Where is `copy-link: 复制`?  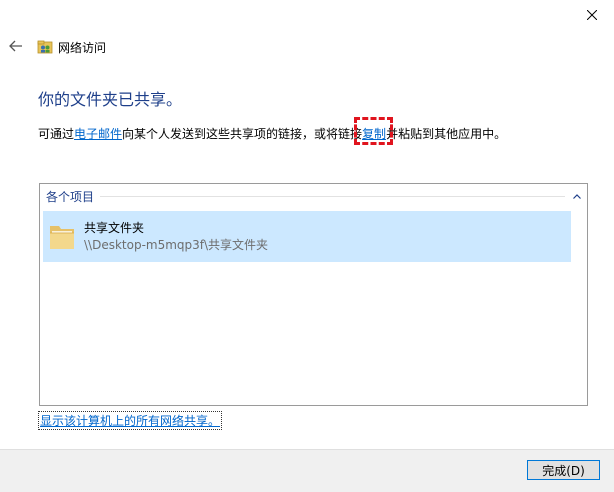
copy-link: 复制 is located at coordinates (374, 134).